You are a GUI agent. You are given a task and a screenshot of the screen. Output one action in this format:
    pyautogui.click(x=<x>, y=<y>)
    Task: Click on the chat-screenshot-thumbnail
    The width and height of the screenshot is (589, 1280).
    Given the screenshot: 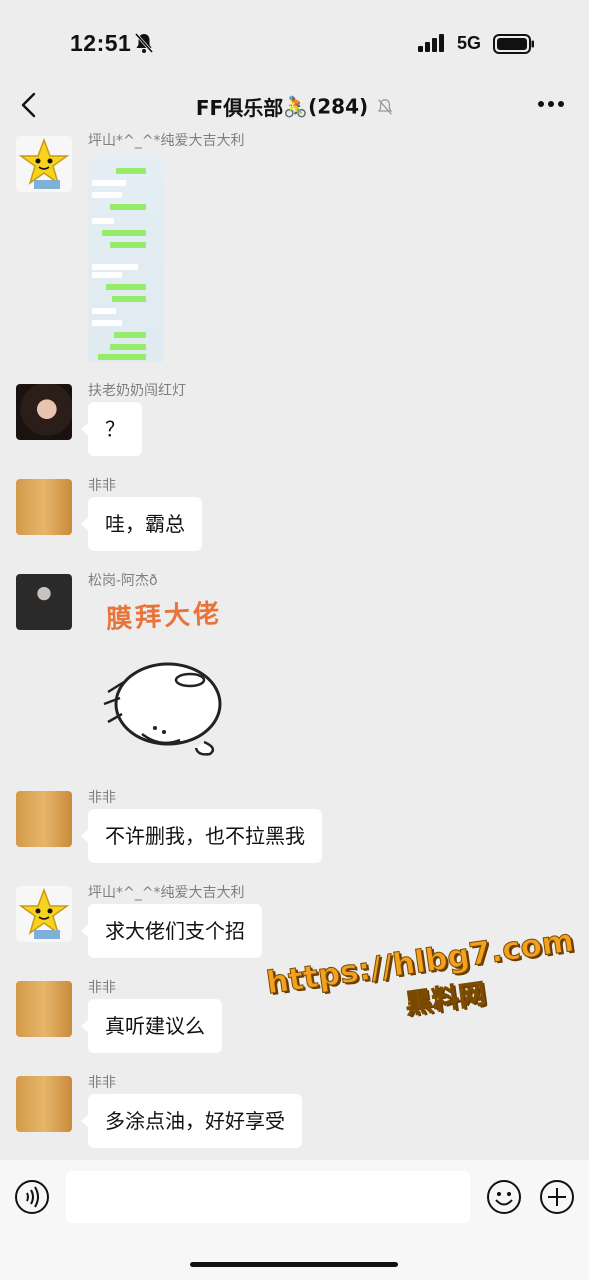 What is the action you would take?
    pyautogui.click(x=126, y=259)
    